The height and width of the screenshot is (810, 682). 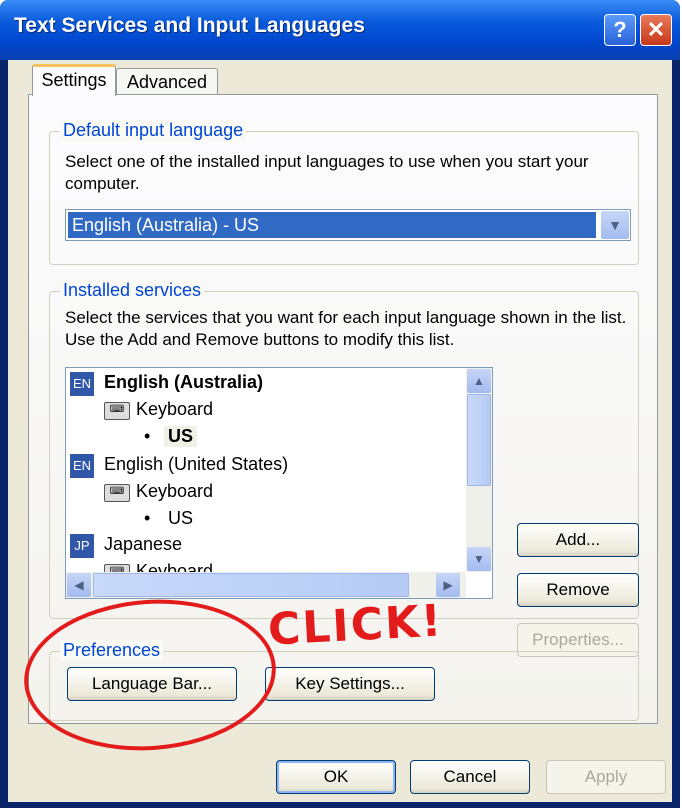 I want to click on default-language-select: English (Australia) - US ▼, so click(x=348, y=225).